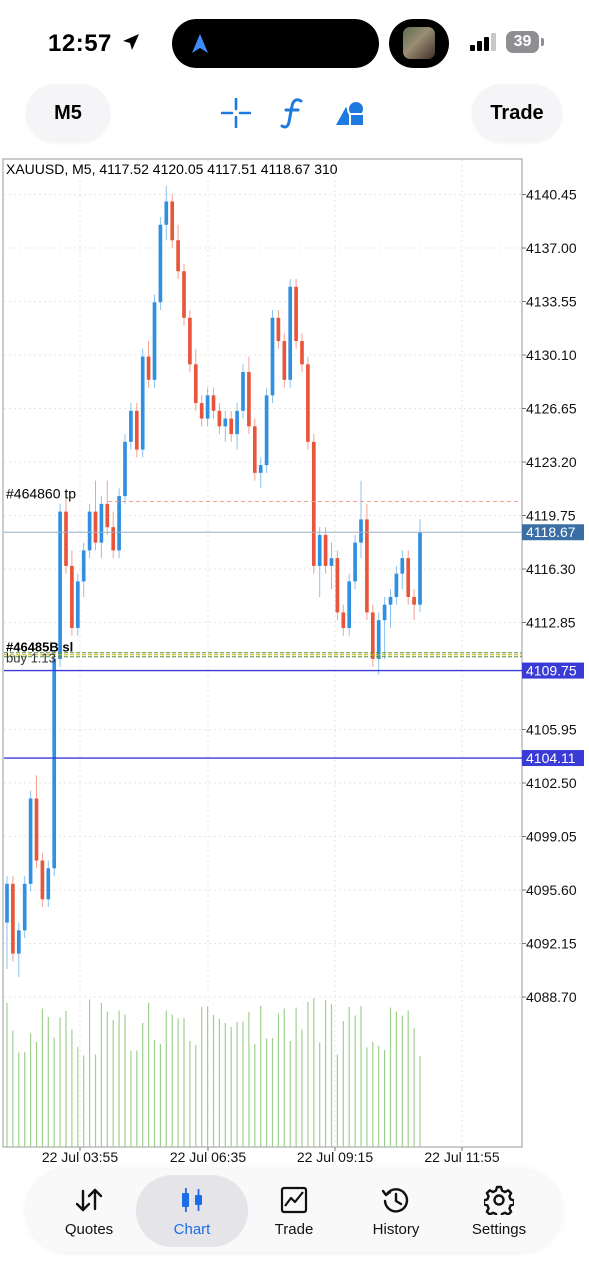  What do you see at coordinates (551, 944) in the screenshot?
I see `price-label: 4092.15` at bounding box center [551, 944].